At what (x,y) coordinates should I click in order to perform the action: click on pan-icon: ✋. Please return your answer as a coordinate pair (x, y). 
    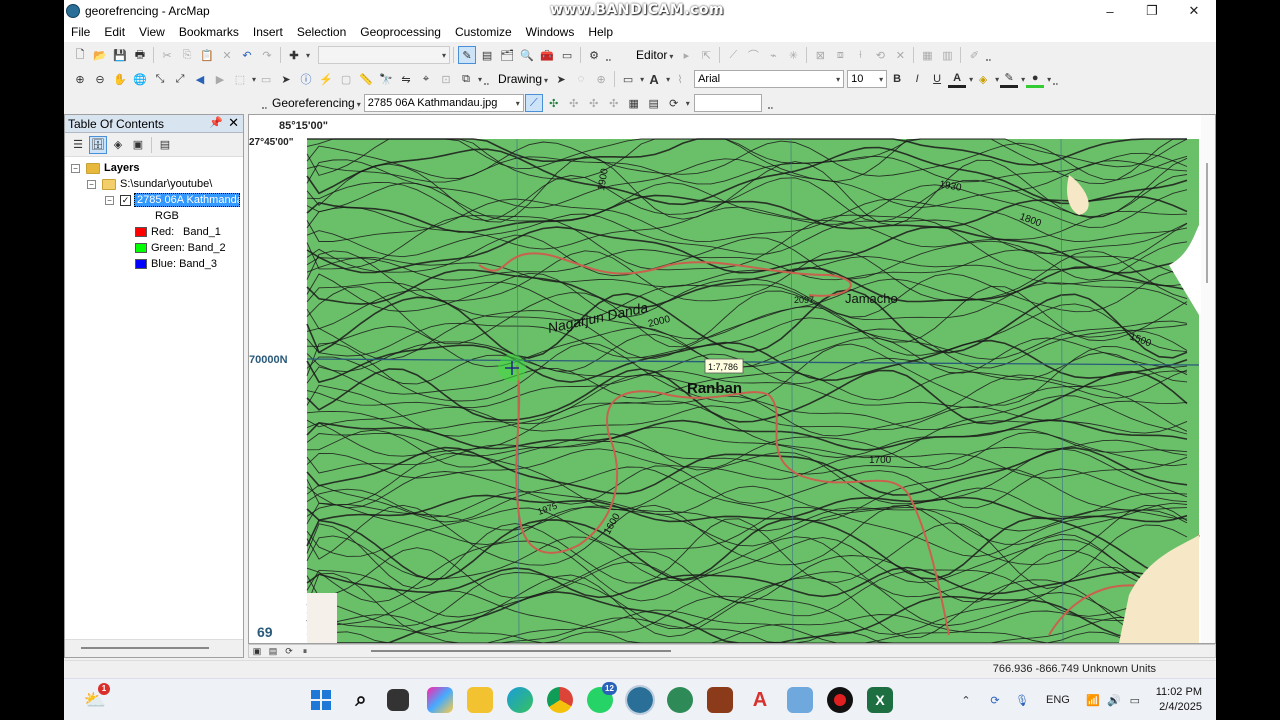
    Looking at the image, I should click on (120, 79).